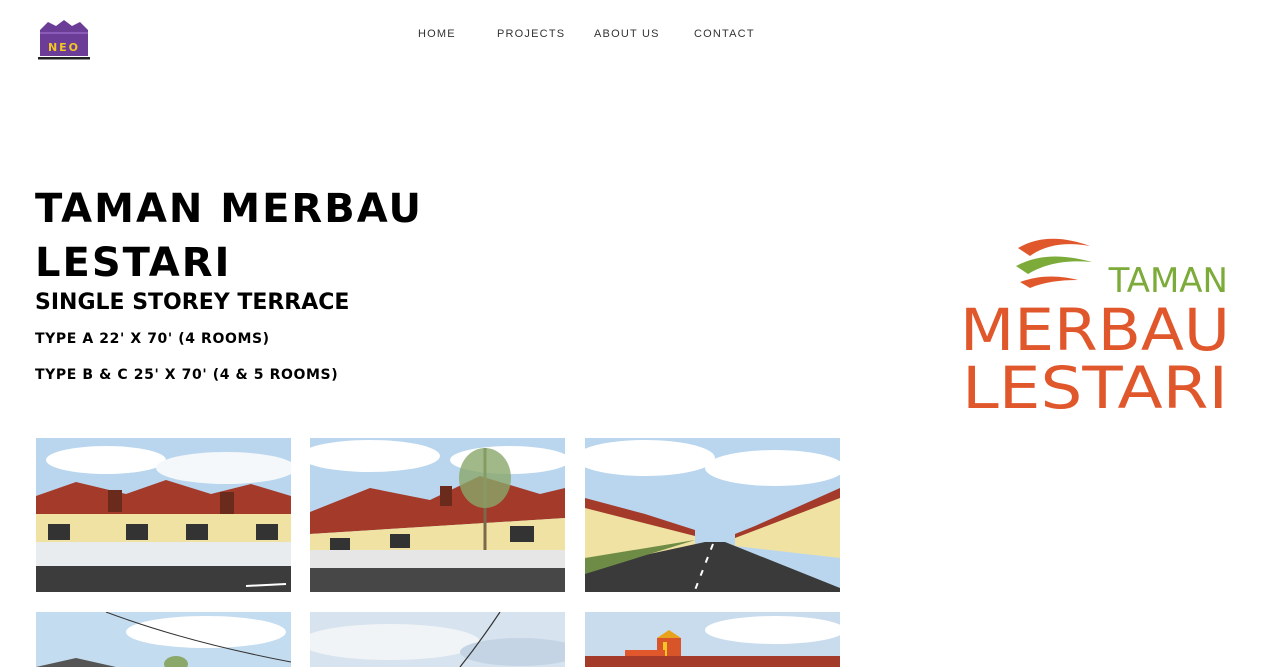  Describe the element at coordinates (192, 302) in the screenshot. I see `project-subtitle: SINGLE STOREY TERRACE` at that location.